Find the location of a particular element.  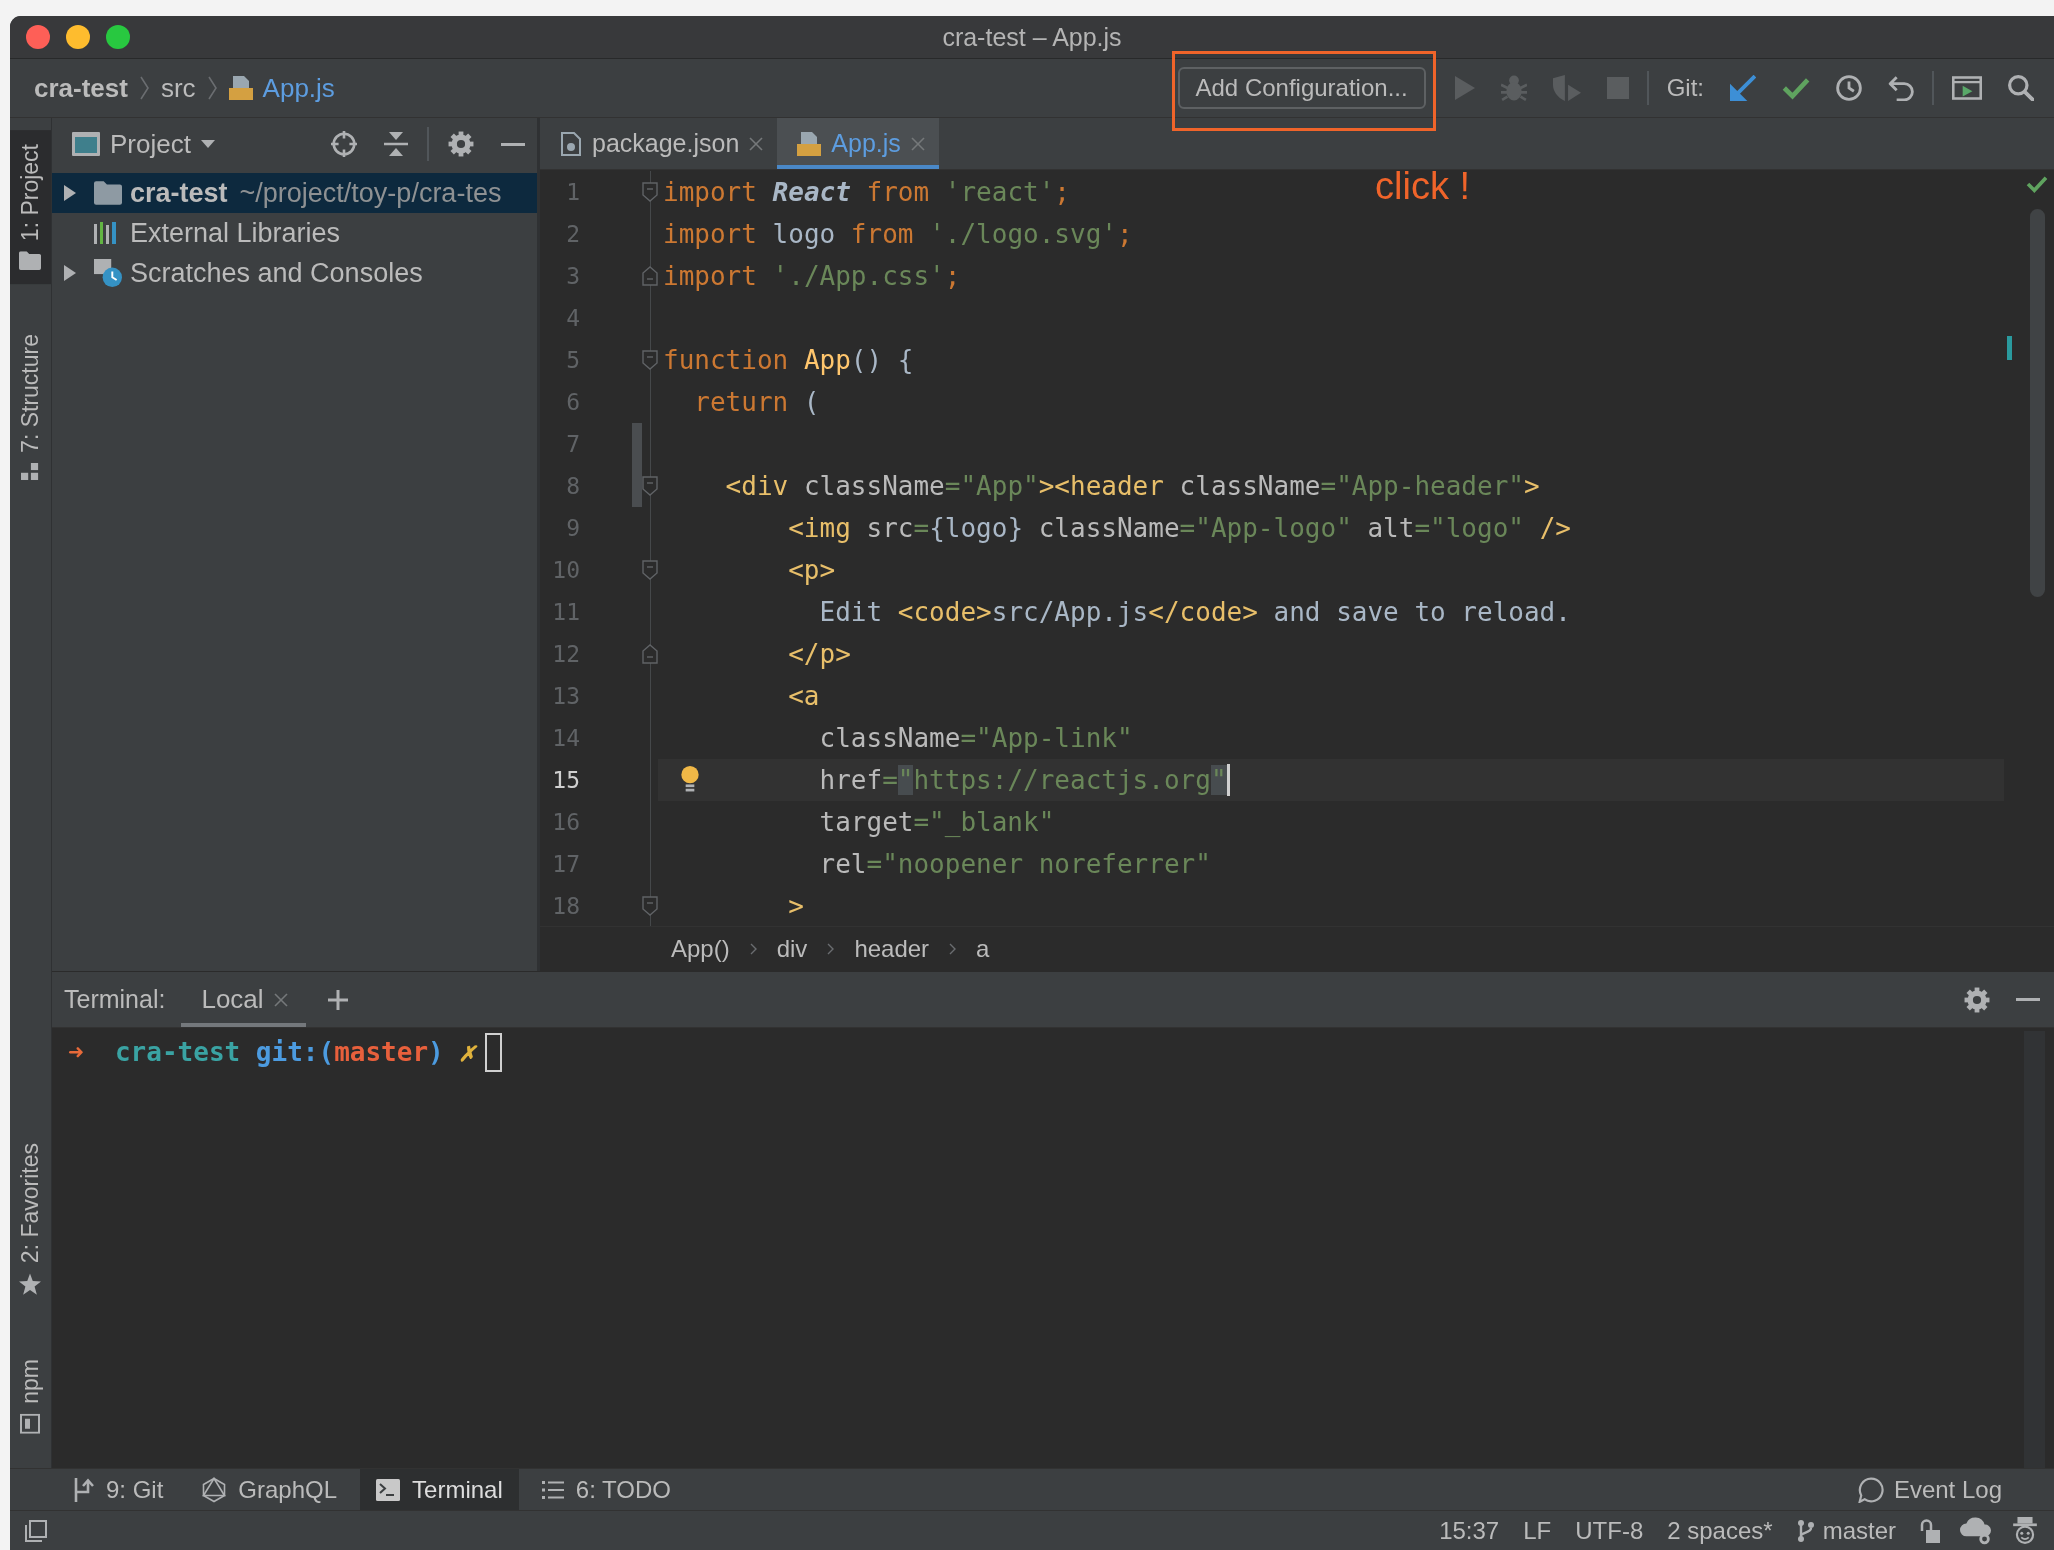

terminal-tab: Local is located at coordinates (243, 999).